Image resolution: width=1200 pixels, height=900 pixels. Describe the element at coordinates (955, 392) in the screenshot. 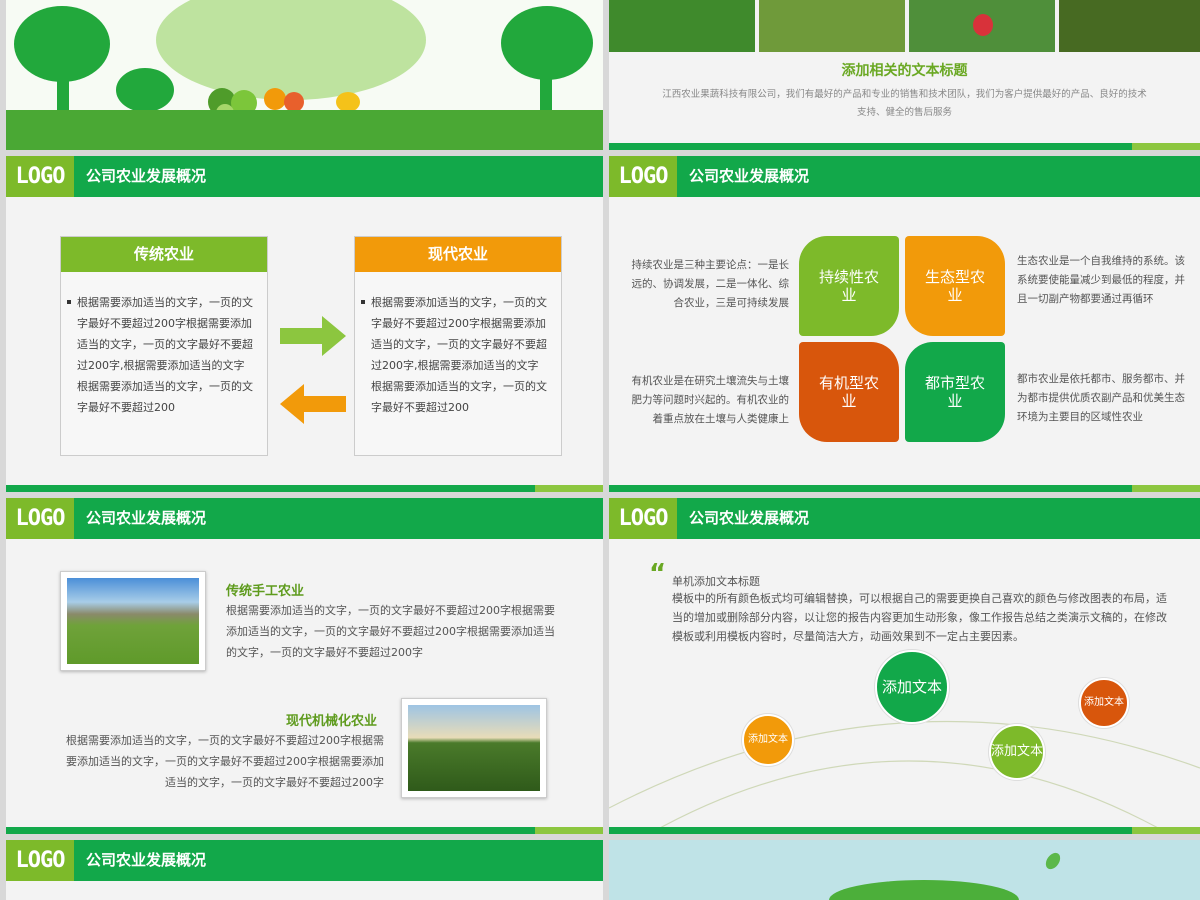

I see `petal-urban: 都市型农业` at that location.